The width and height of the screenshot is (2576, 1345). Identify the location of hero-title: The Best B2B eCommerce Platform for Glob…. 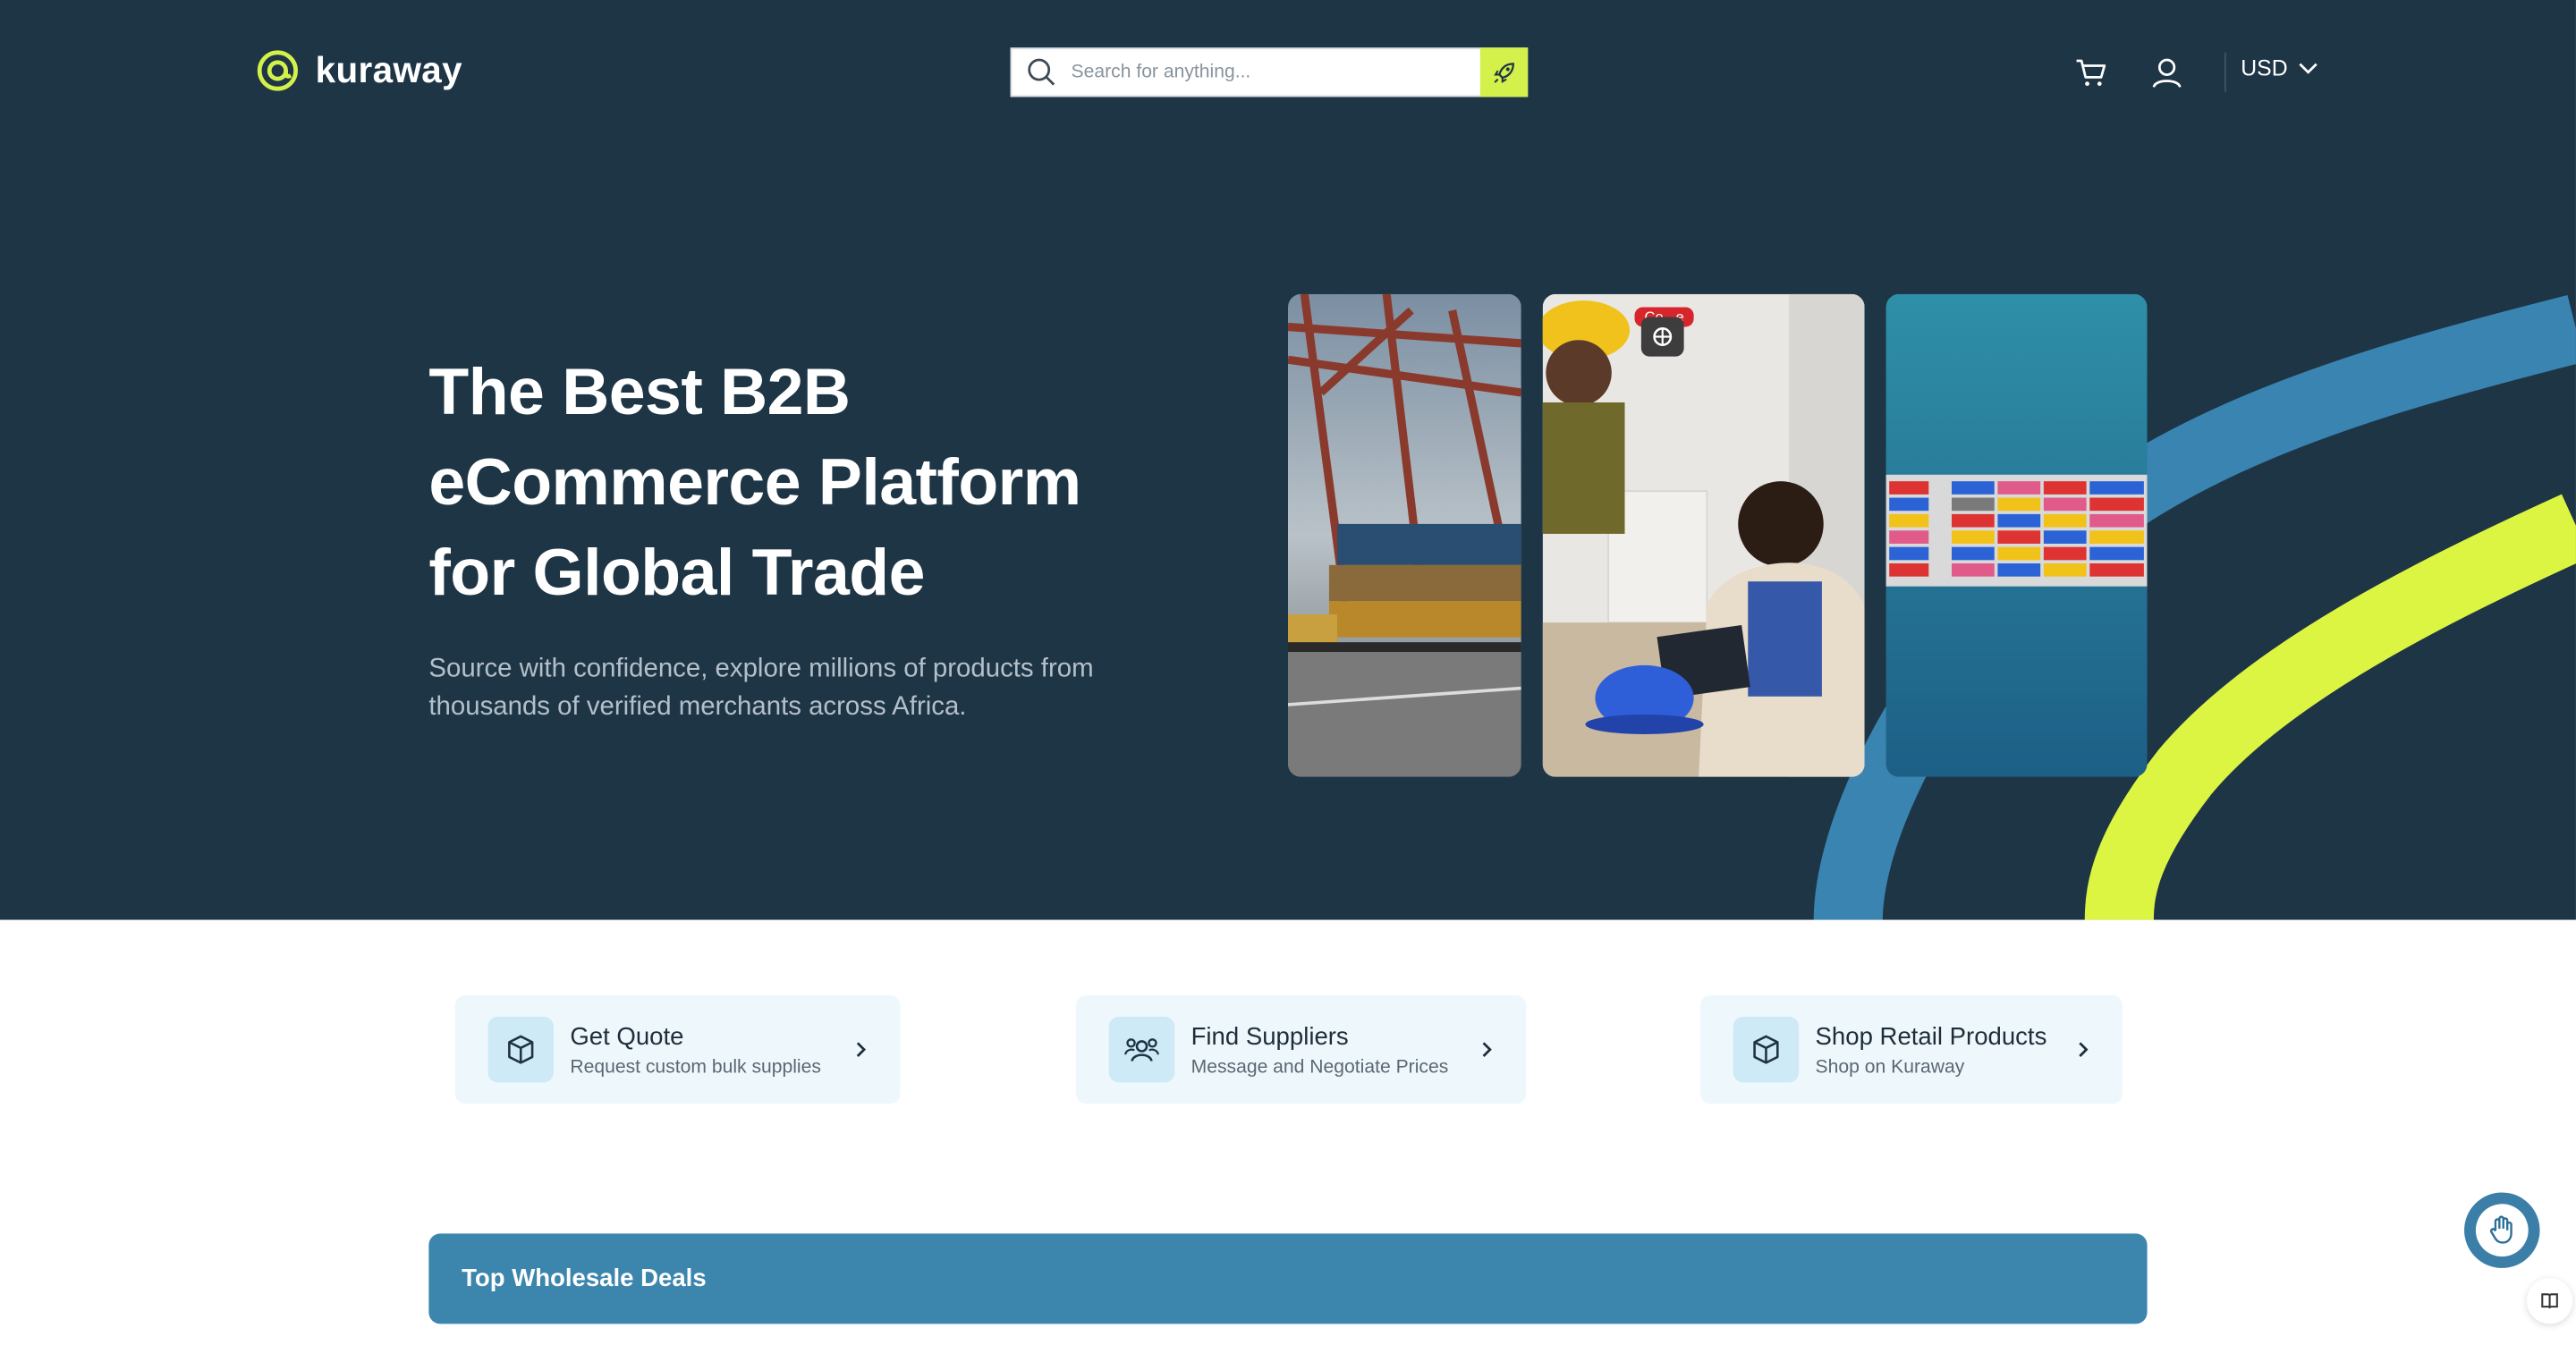
(754, 483).